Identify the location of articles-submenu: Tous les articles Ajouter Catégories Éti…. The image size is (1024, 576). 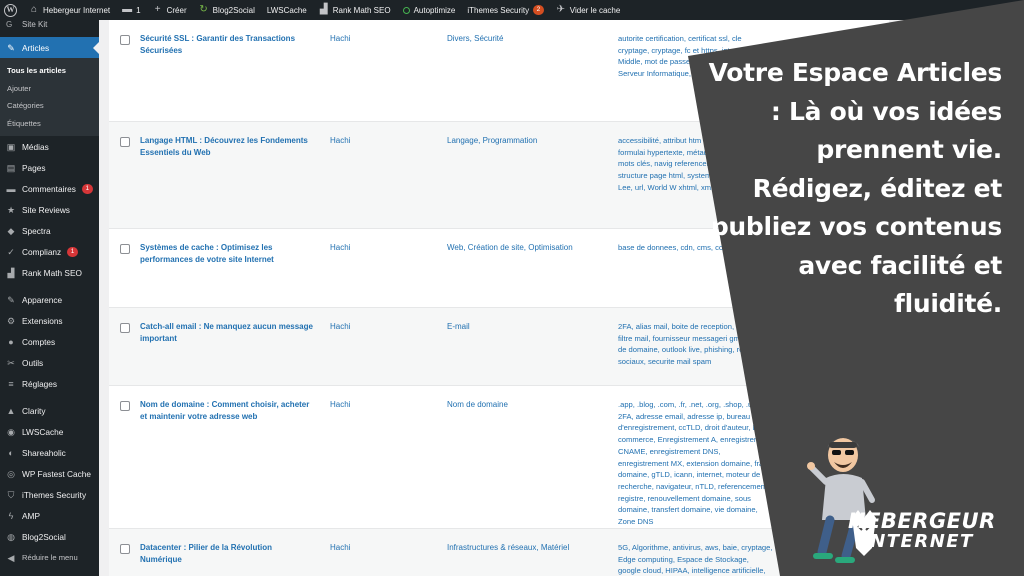
(49, 97).